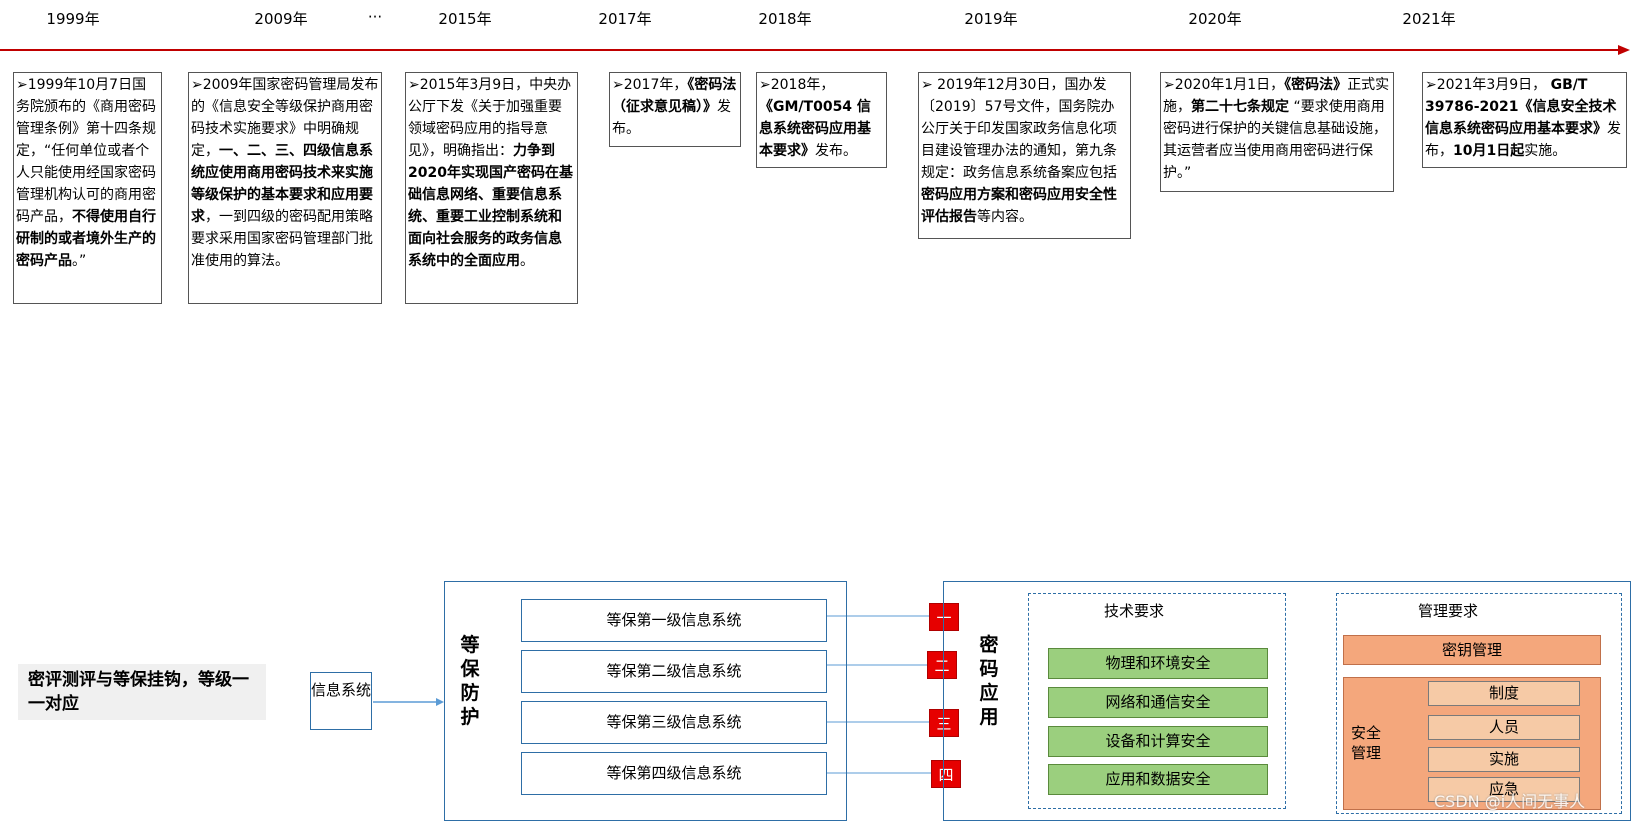 The height and width of the screenshot is (822, 1633). I want to click on mgmt-title: 管理要求, so click(1448, 611).